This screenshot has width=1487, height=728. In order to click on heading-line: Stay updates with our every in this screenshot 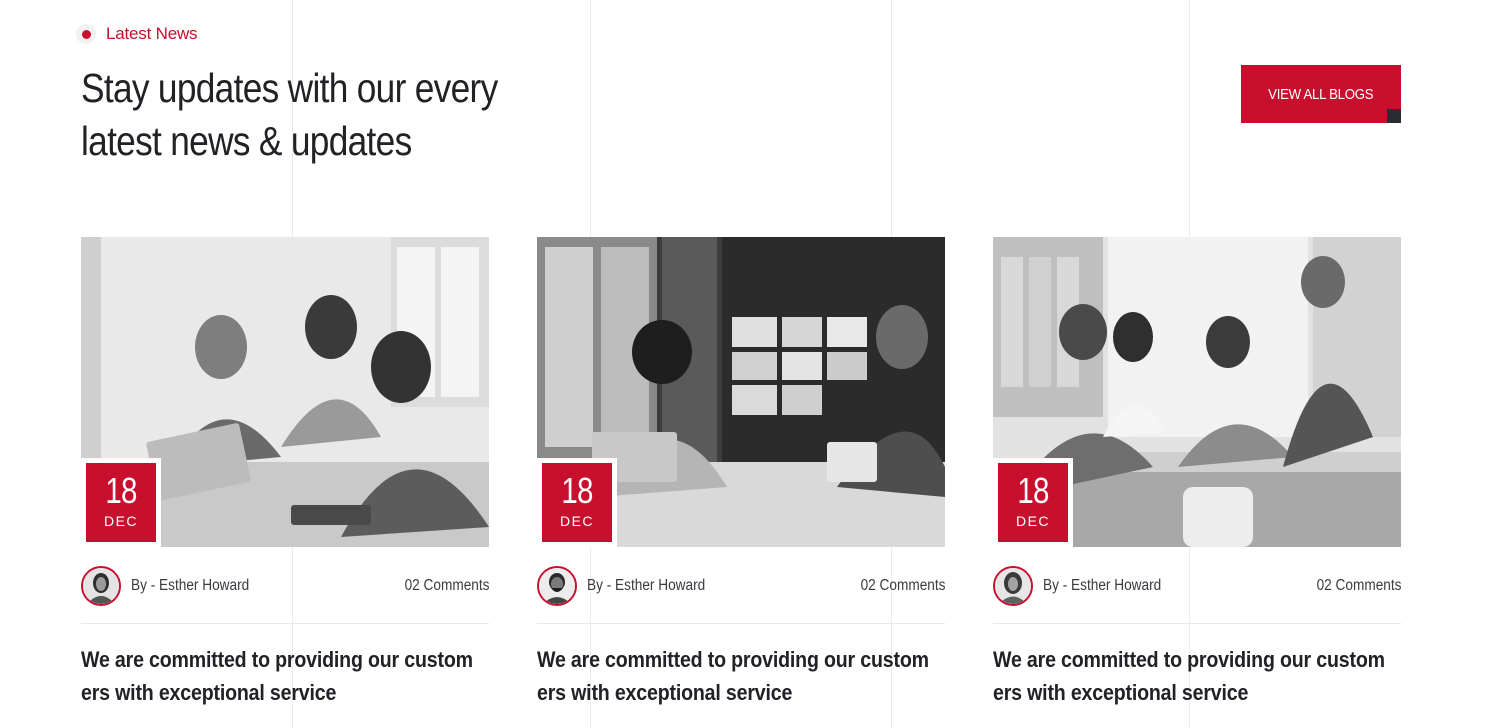, I will do `click(289, 88)`.